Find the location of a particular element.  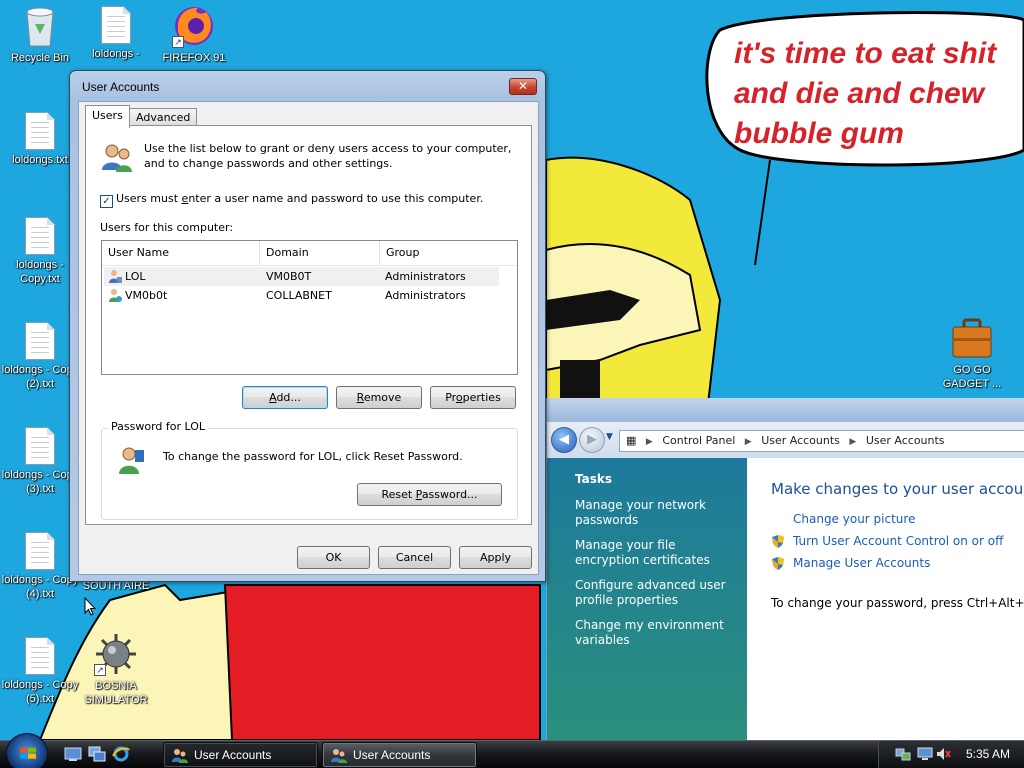

desktop-icon-firefox: ↗ FIREFOX 91 is located at coordinates (194, 34).